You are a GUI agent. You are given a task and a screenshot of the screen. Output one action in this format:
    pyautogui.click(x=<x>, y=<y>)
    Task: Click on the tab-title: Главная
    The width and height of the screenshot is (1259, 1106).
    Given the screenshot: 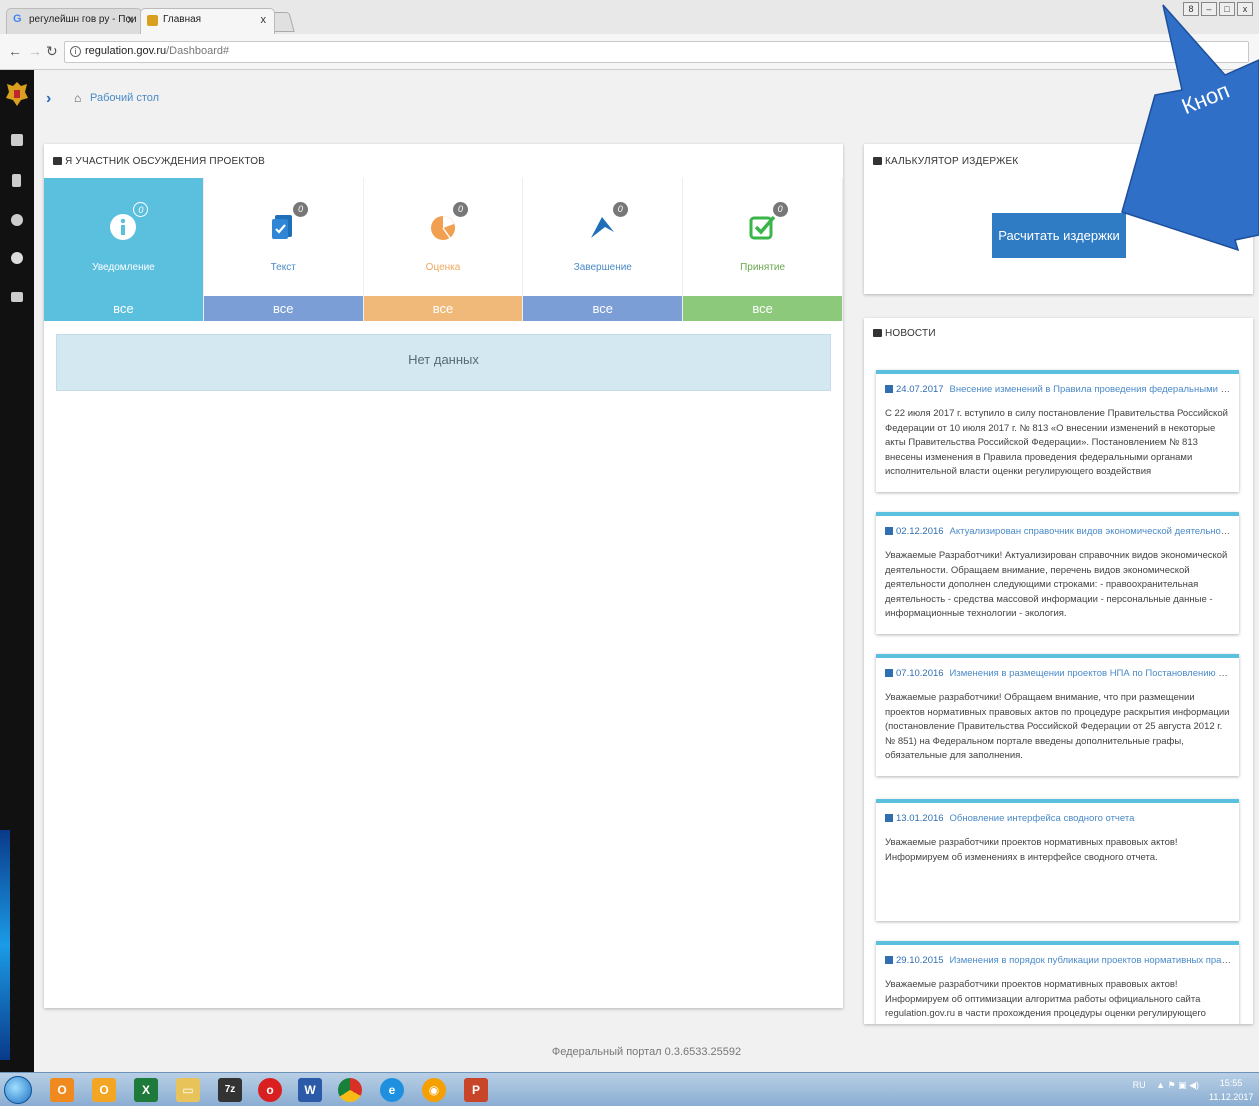 What is the action you would take?
    pyautogui.click(x=182, y=19)
    